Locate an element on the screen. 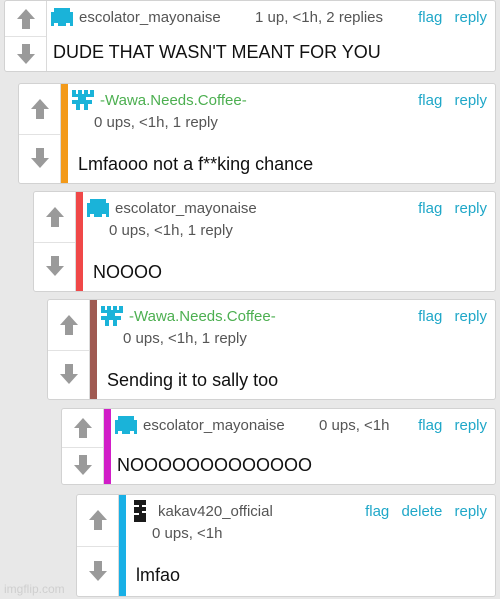  comment-text: NOOOO is located at coordinates (128, 272).